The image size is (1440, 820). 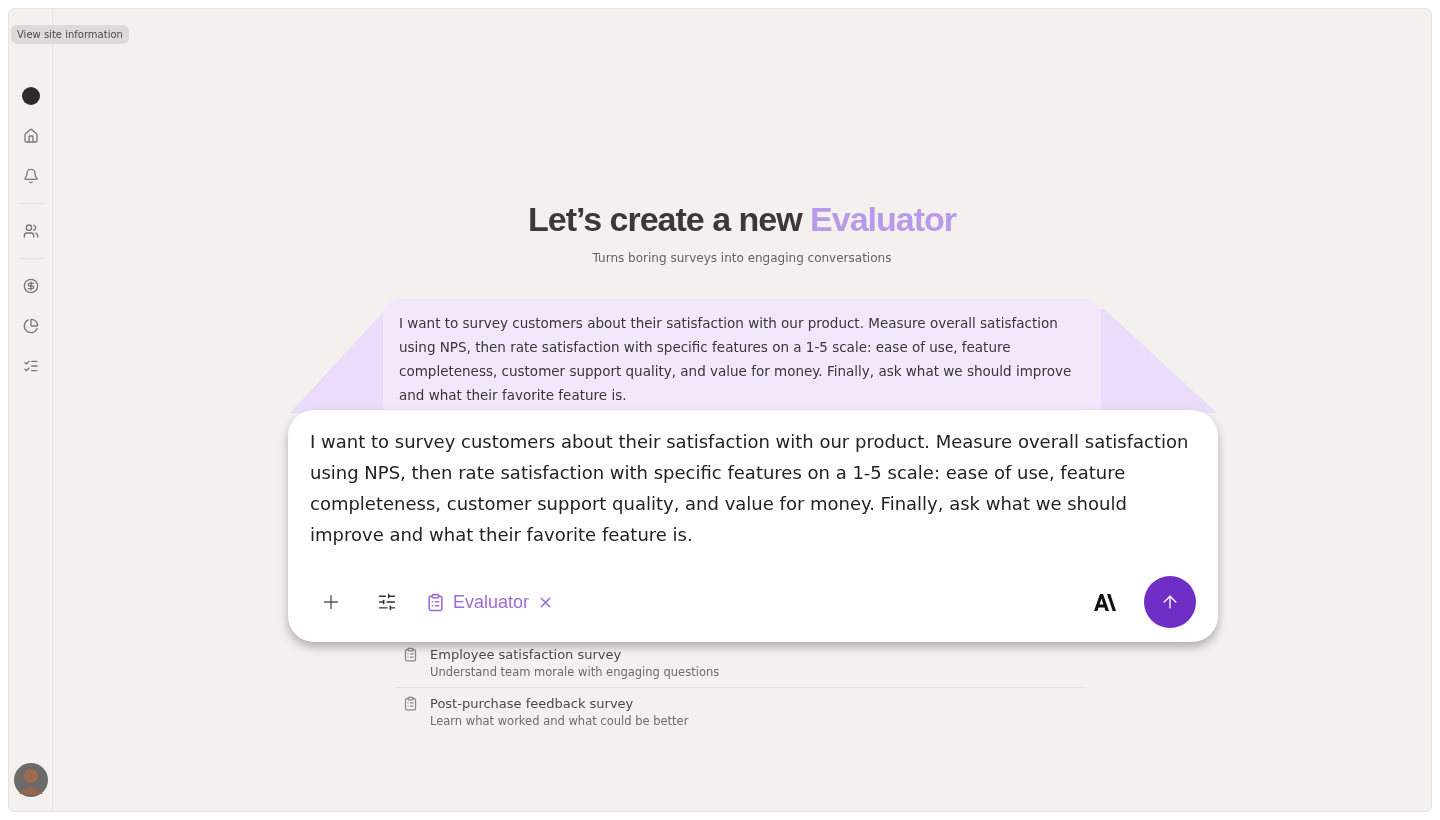 I want to click on logo-icon, so click(x=1105, y=602).